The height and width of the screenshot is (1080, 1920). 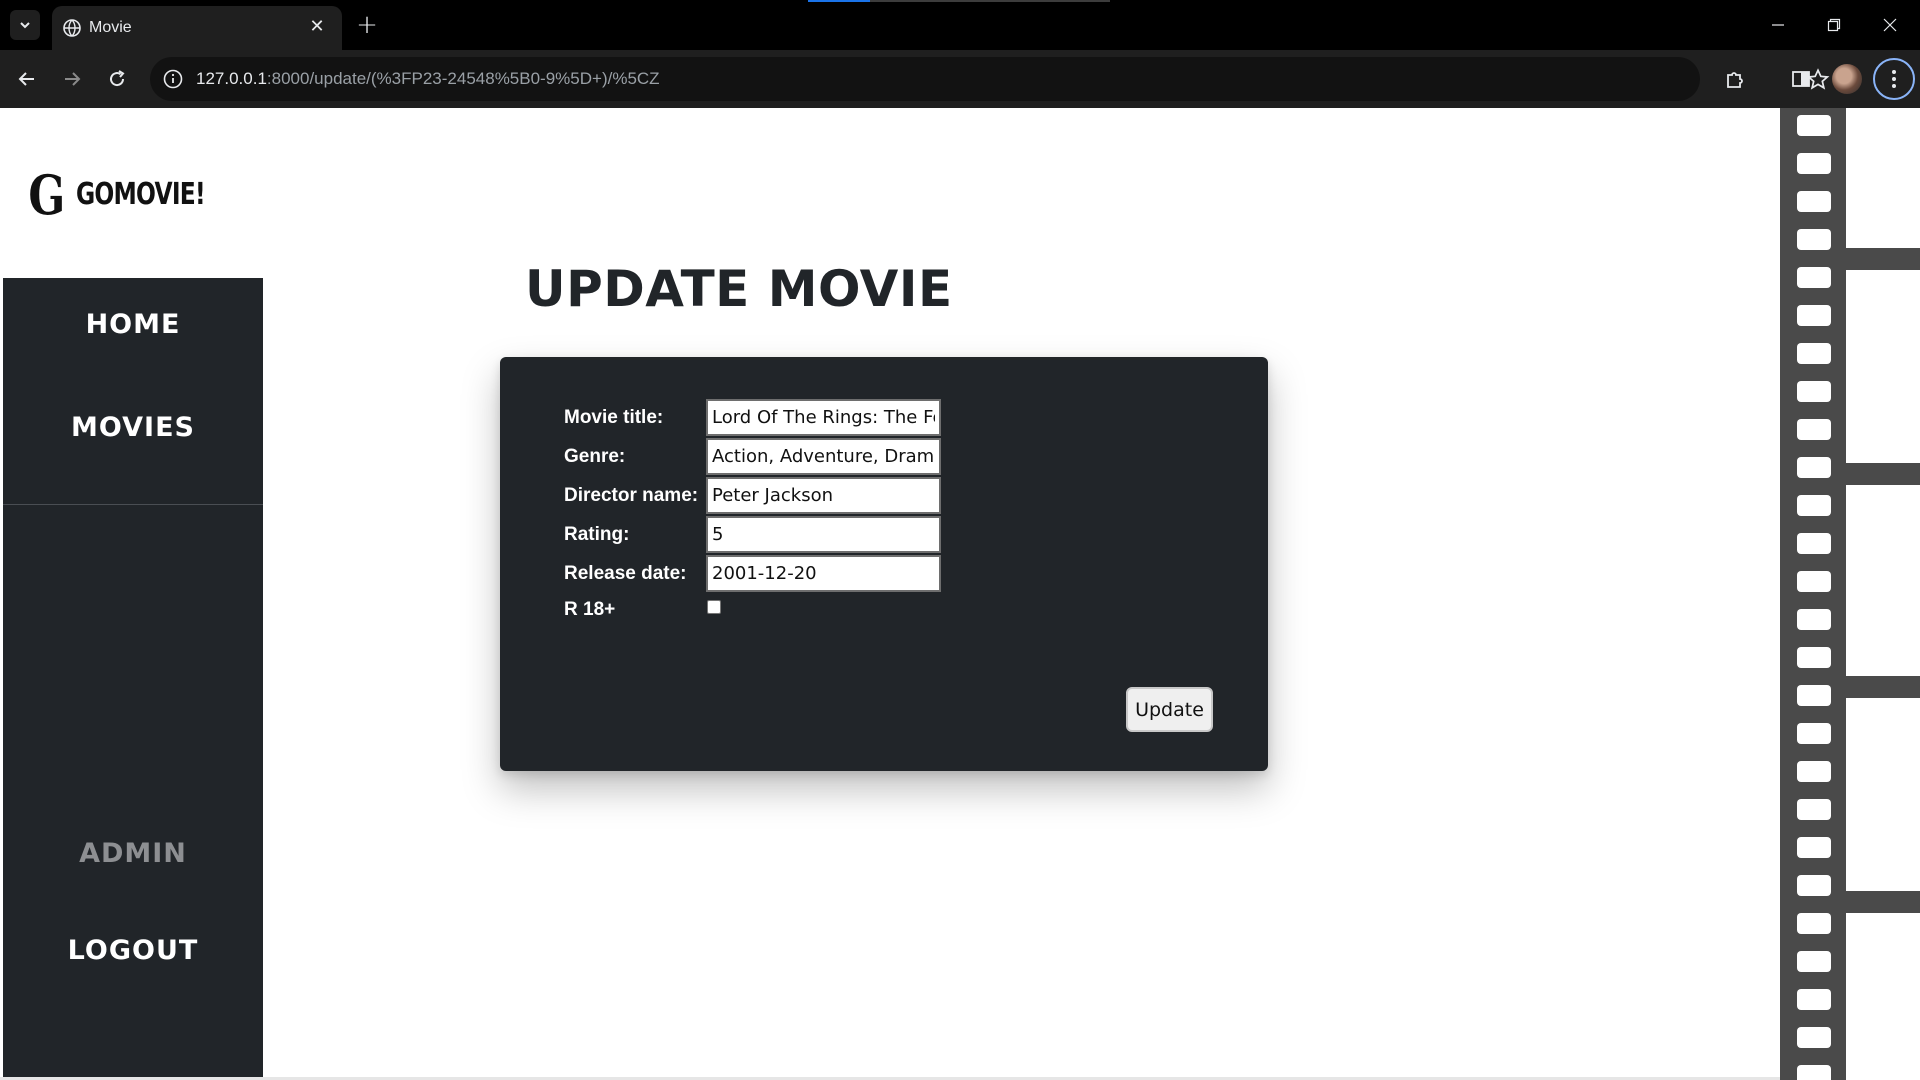 I want to click on reload-icon, so click(x=117, y=78).